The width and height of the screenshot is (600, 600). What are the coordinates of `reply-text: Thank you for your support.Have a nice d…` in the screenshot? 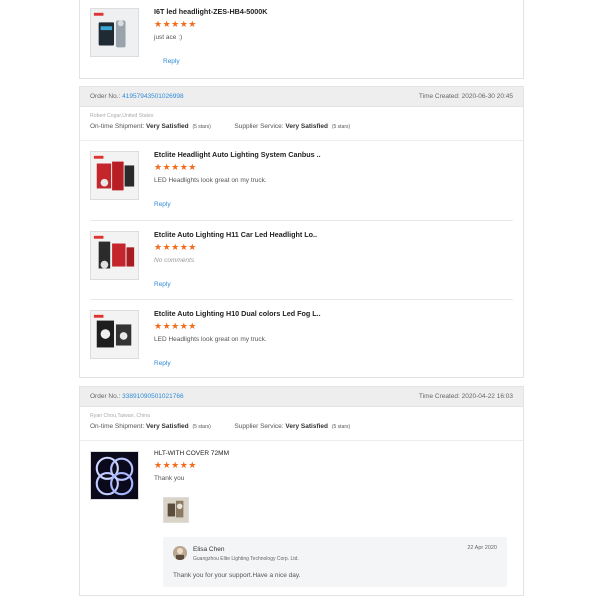 It's located at (237, 575).